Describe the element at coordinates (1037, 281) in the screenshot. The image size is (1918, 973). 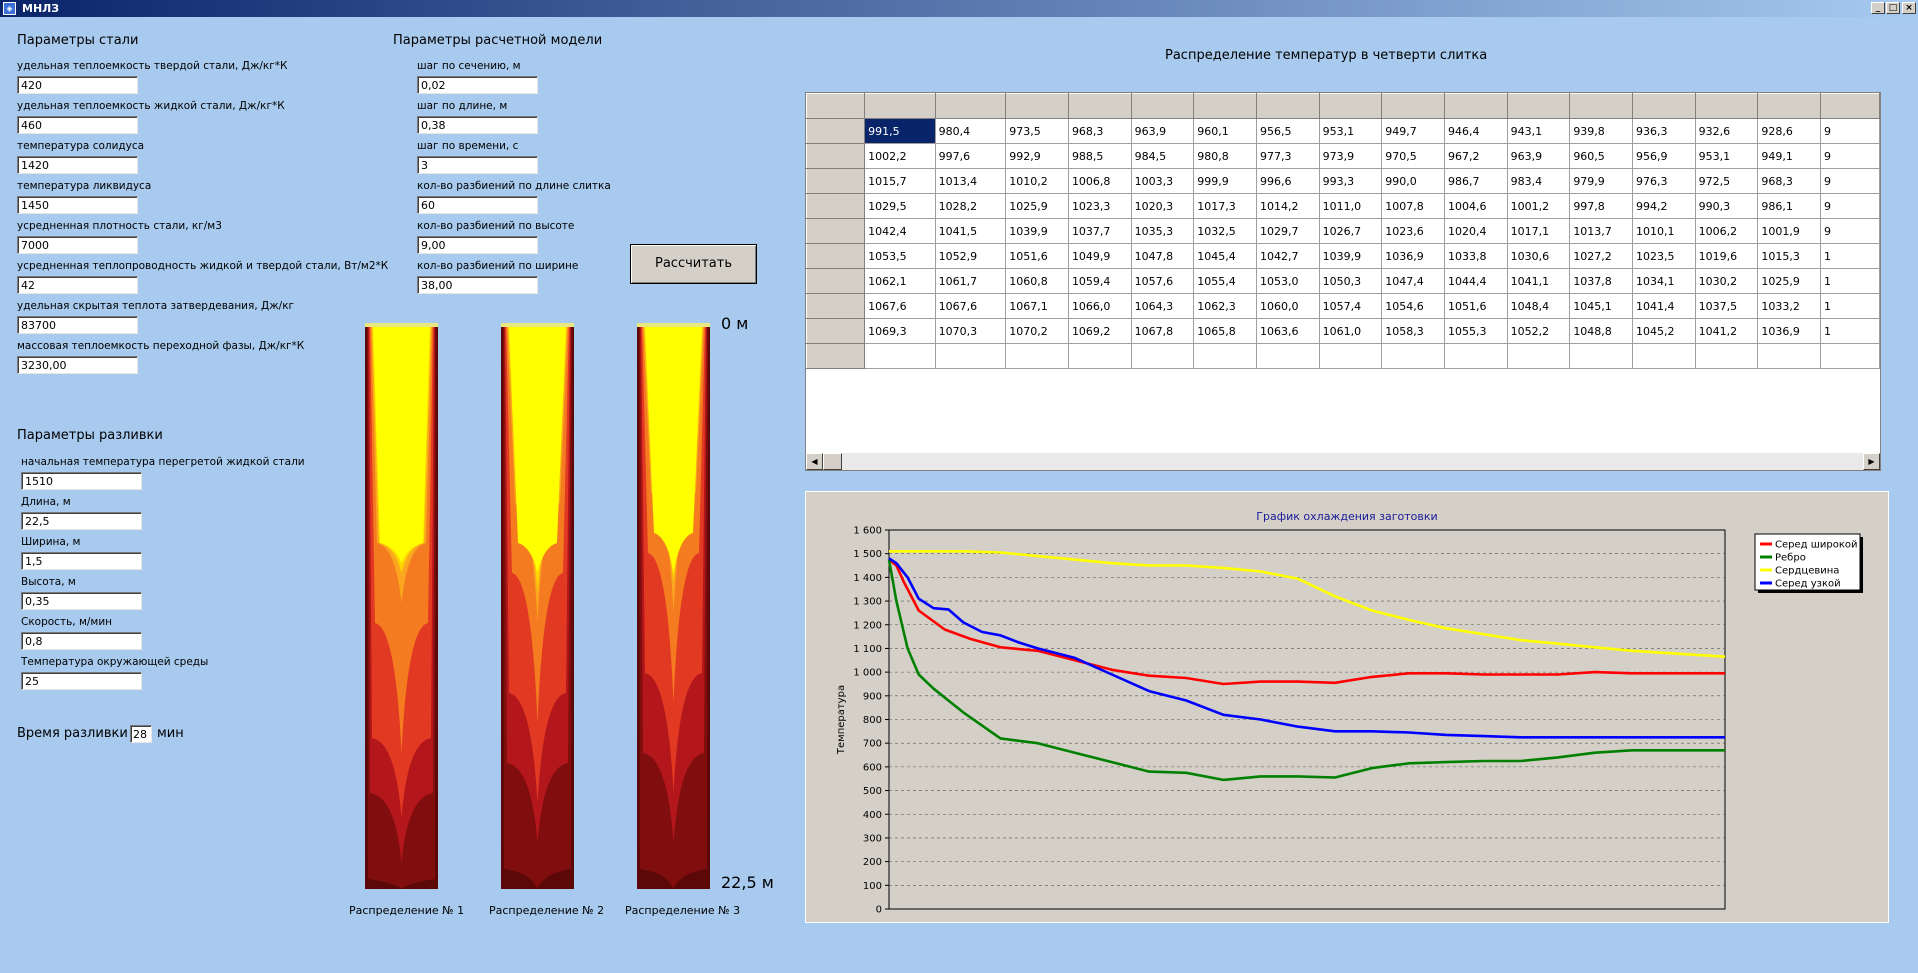
I see `table-cell: 1060,8` at that location.